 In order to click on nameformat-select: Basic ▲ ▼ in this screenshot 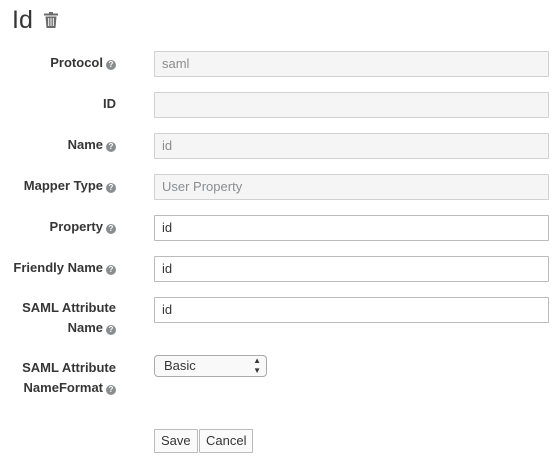, I will do `click(210, 366)`.